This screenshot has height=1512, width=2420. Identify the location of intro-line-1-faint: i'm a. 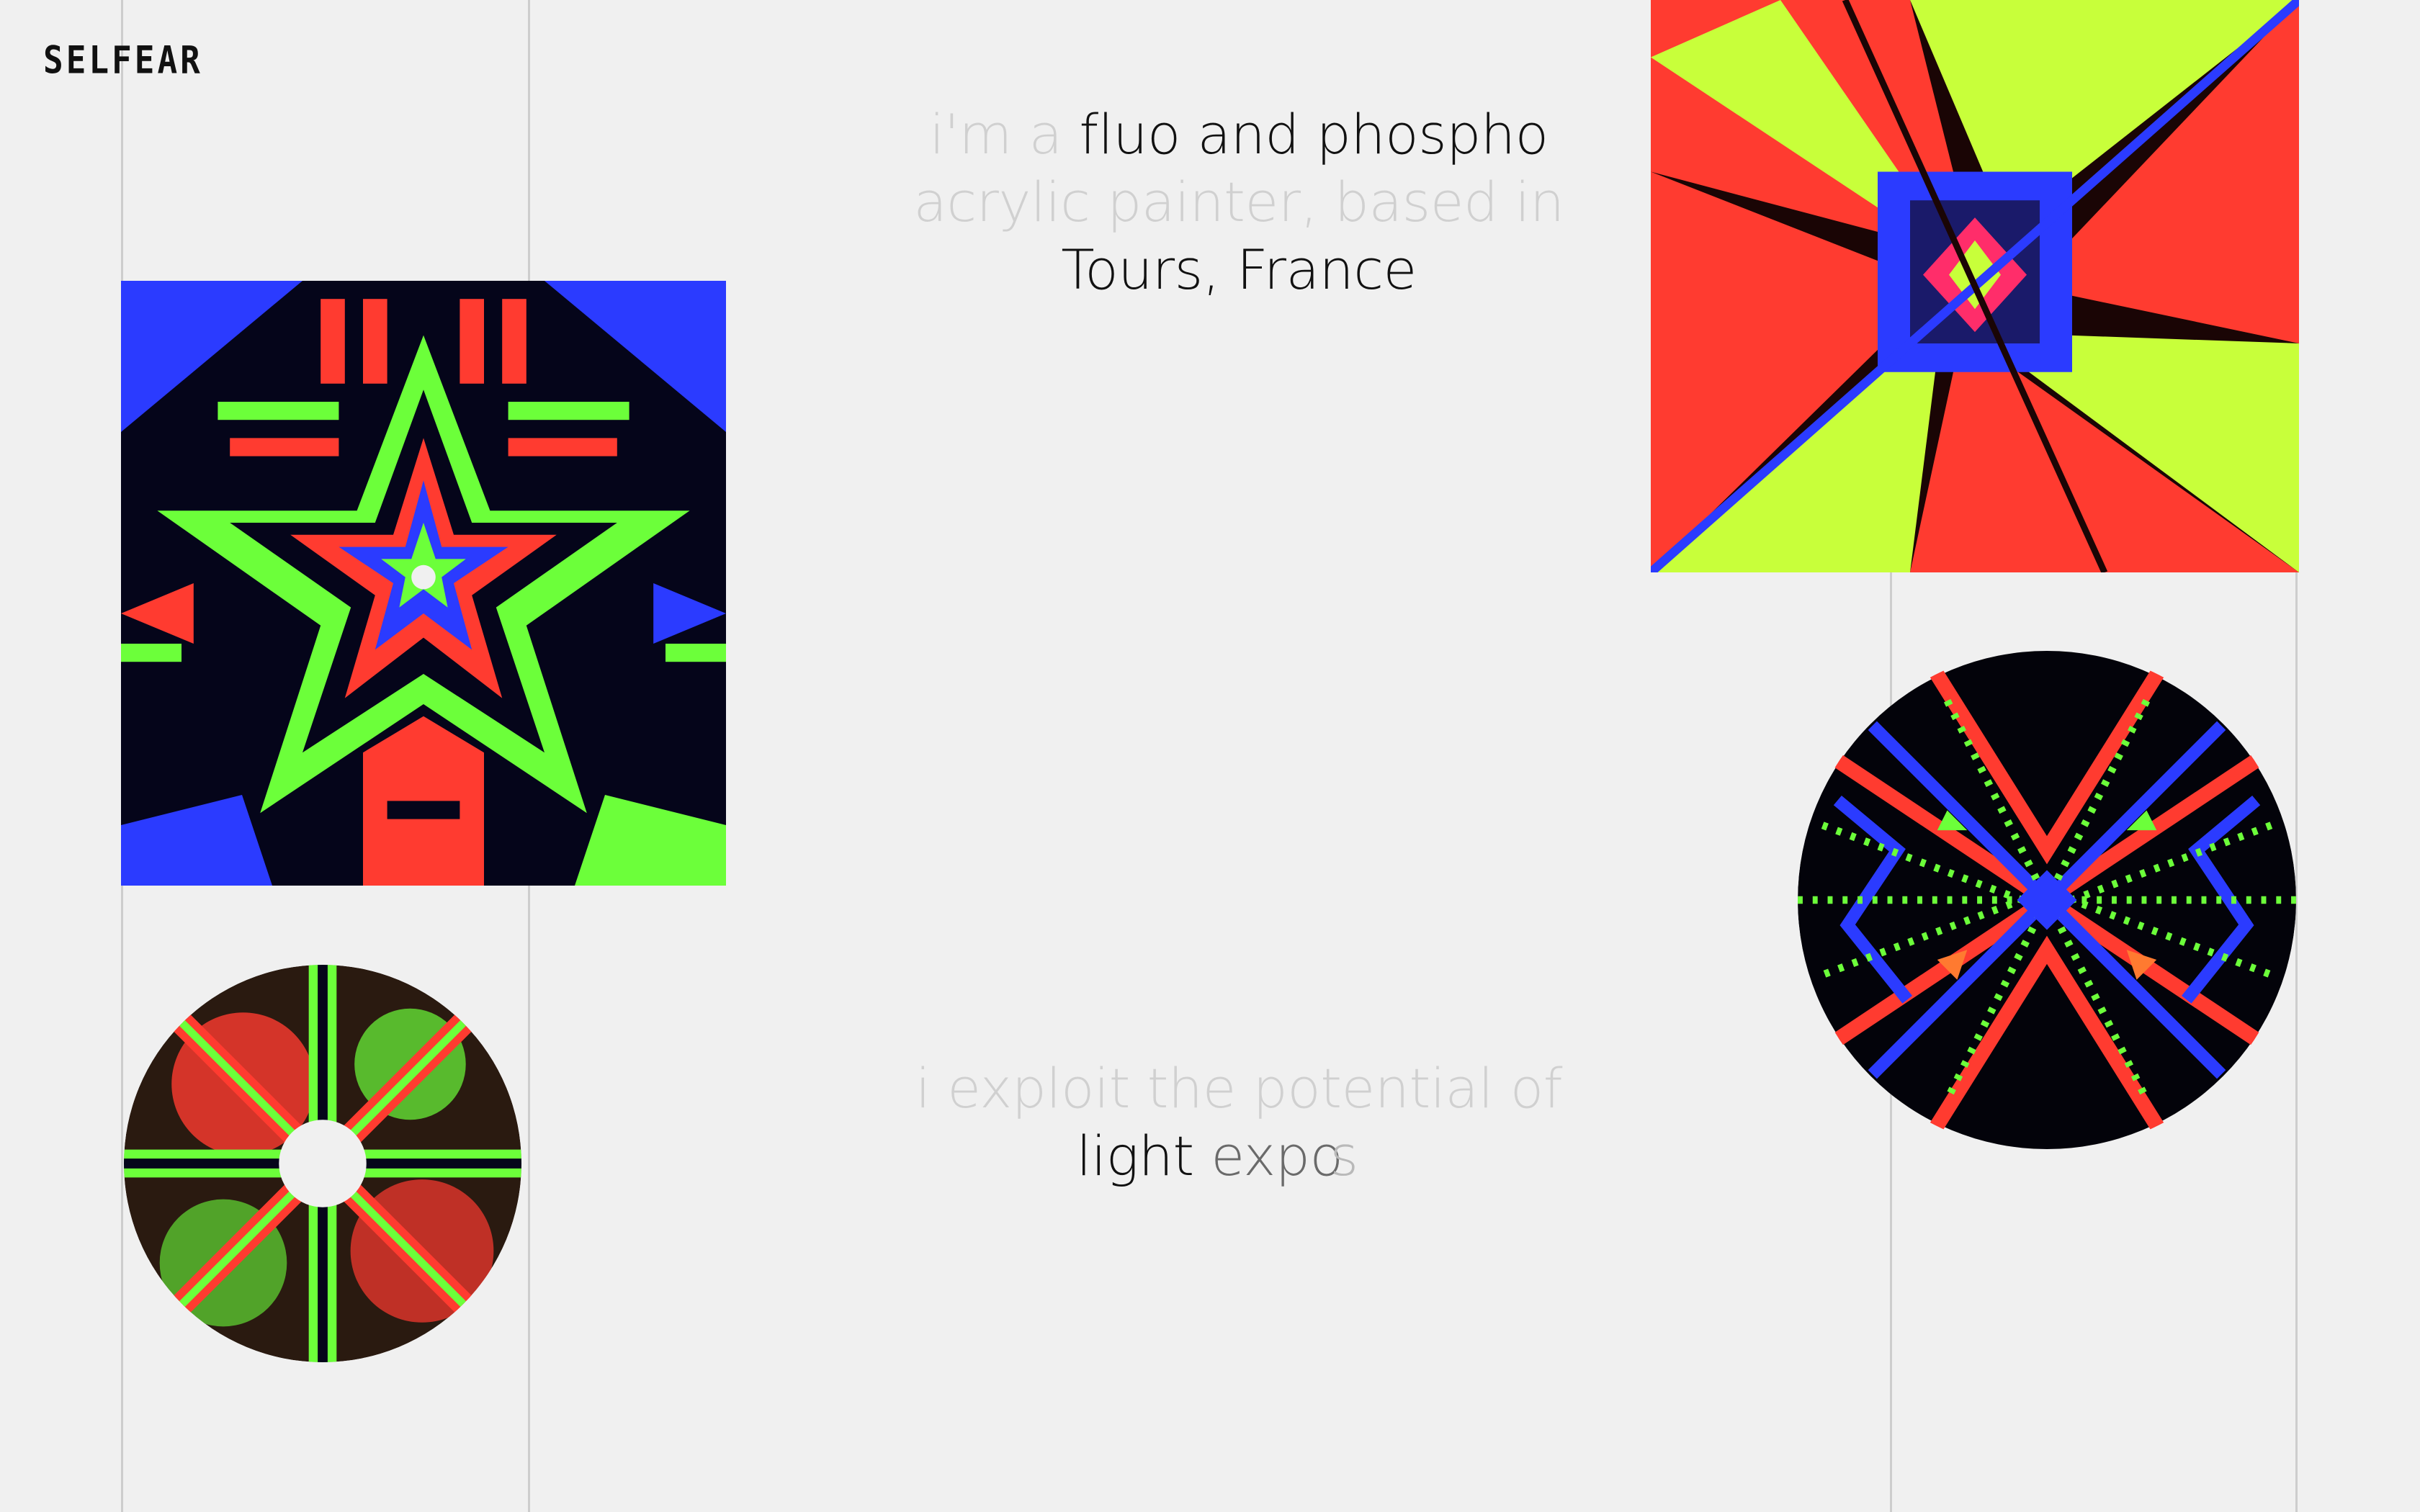
(995, 134).